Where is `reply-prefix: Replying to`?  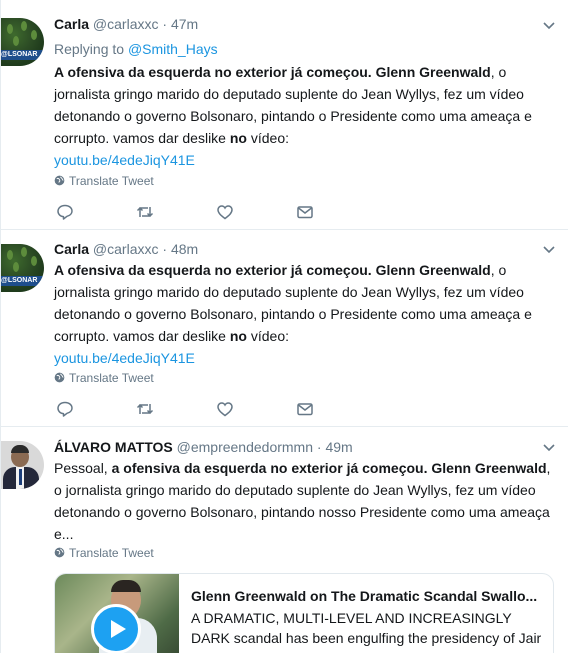 reply-prefix: Replying to is located at coordinates (91, 49).